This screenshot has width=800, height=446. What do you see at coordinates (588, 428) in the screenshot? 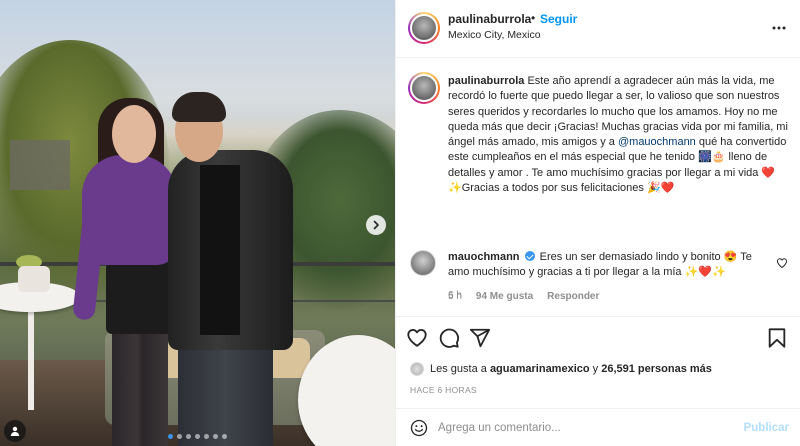
I see `comment-input` at bounding box center [588, 428].